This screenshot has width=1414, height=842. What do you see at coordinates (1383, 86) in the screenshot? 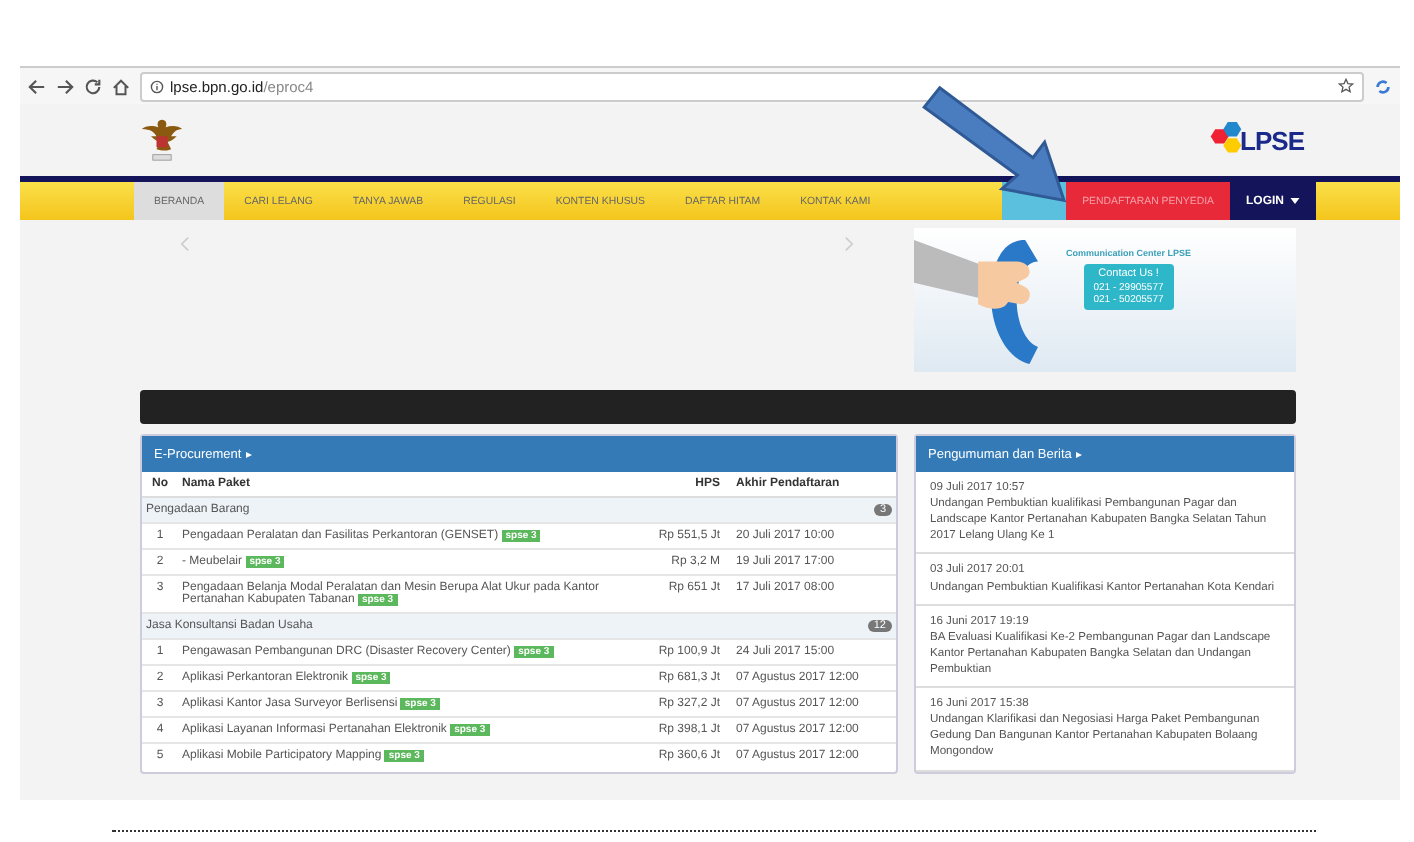
I see `sync-icon` at bounding box center [1383, 86].